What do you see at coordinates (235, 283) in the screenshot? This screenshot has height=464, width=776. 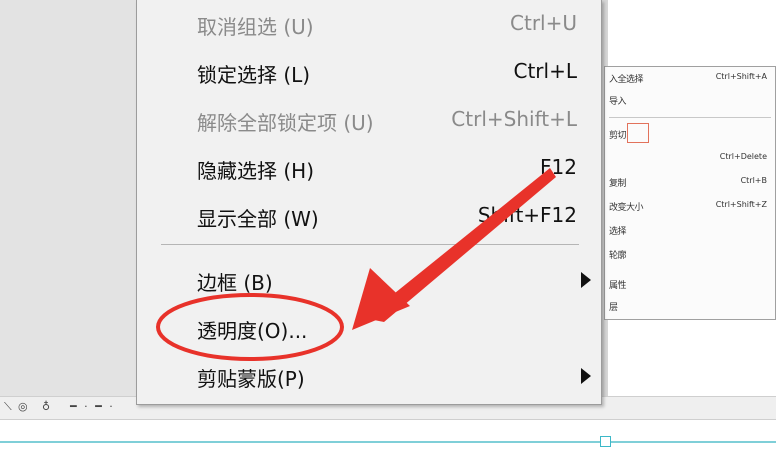 I see `menu-item-label: 边框 (B)` at bounding box center [235, 283].